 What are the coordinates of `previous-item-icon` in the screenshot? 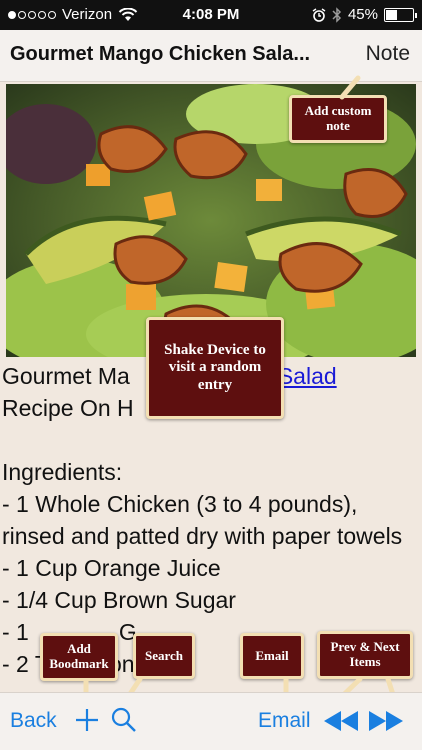 It's located at (341, 721).